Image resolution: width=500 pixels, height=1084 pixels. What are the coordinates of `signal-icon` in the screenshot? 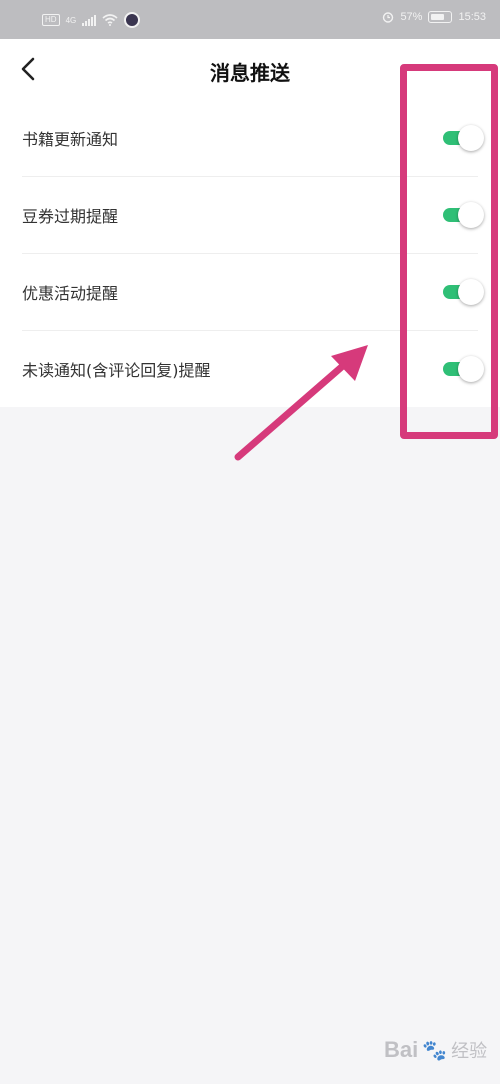 It's located at (89, 20).